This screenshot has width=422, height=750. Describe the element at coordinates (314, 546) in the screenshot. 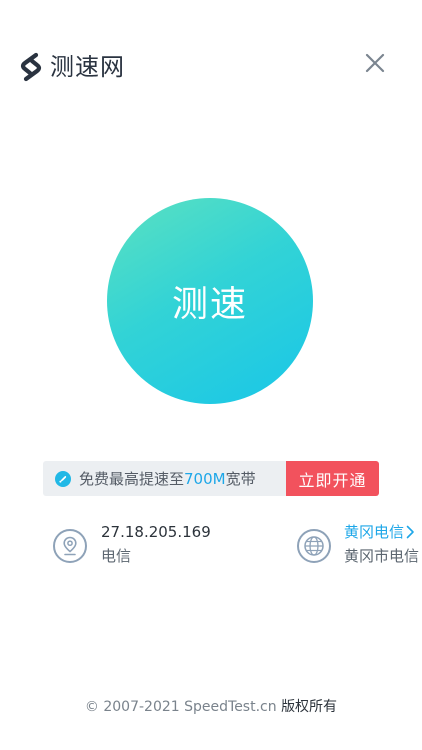

I see `globe-icon` at that location.